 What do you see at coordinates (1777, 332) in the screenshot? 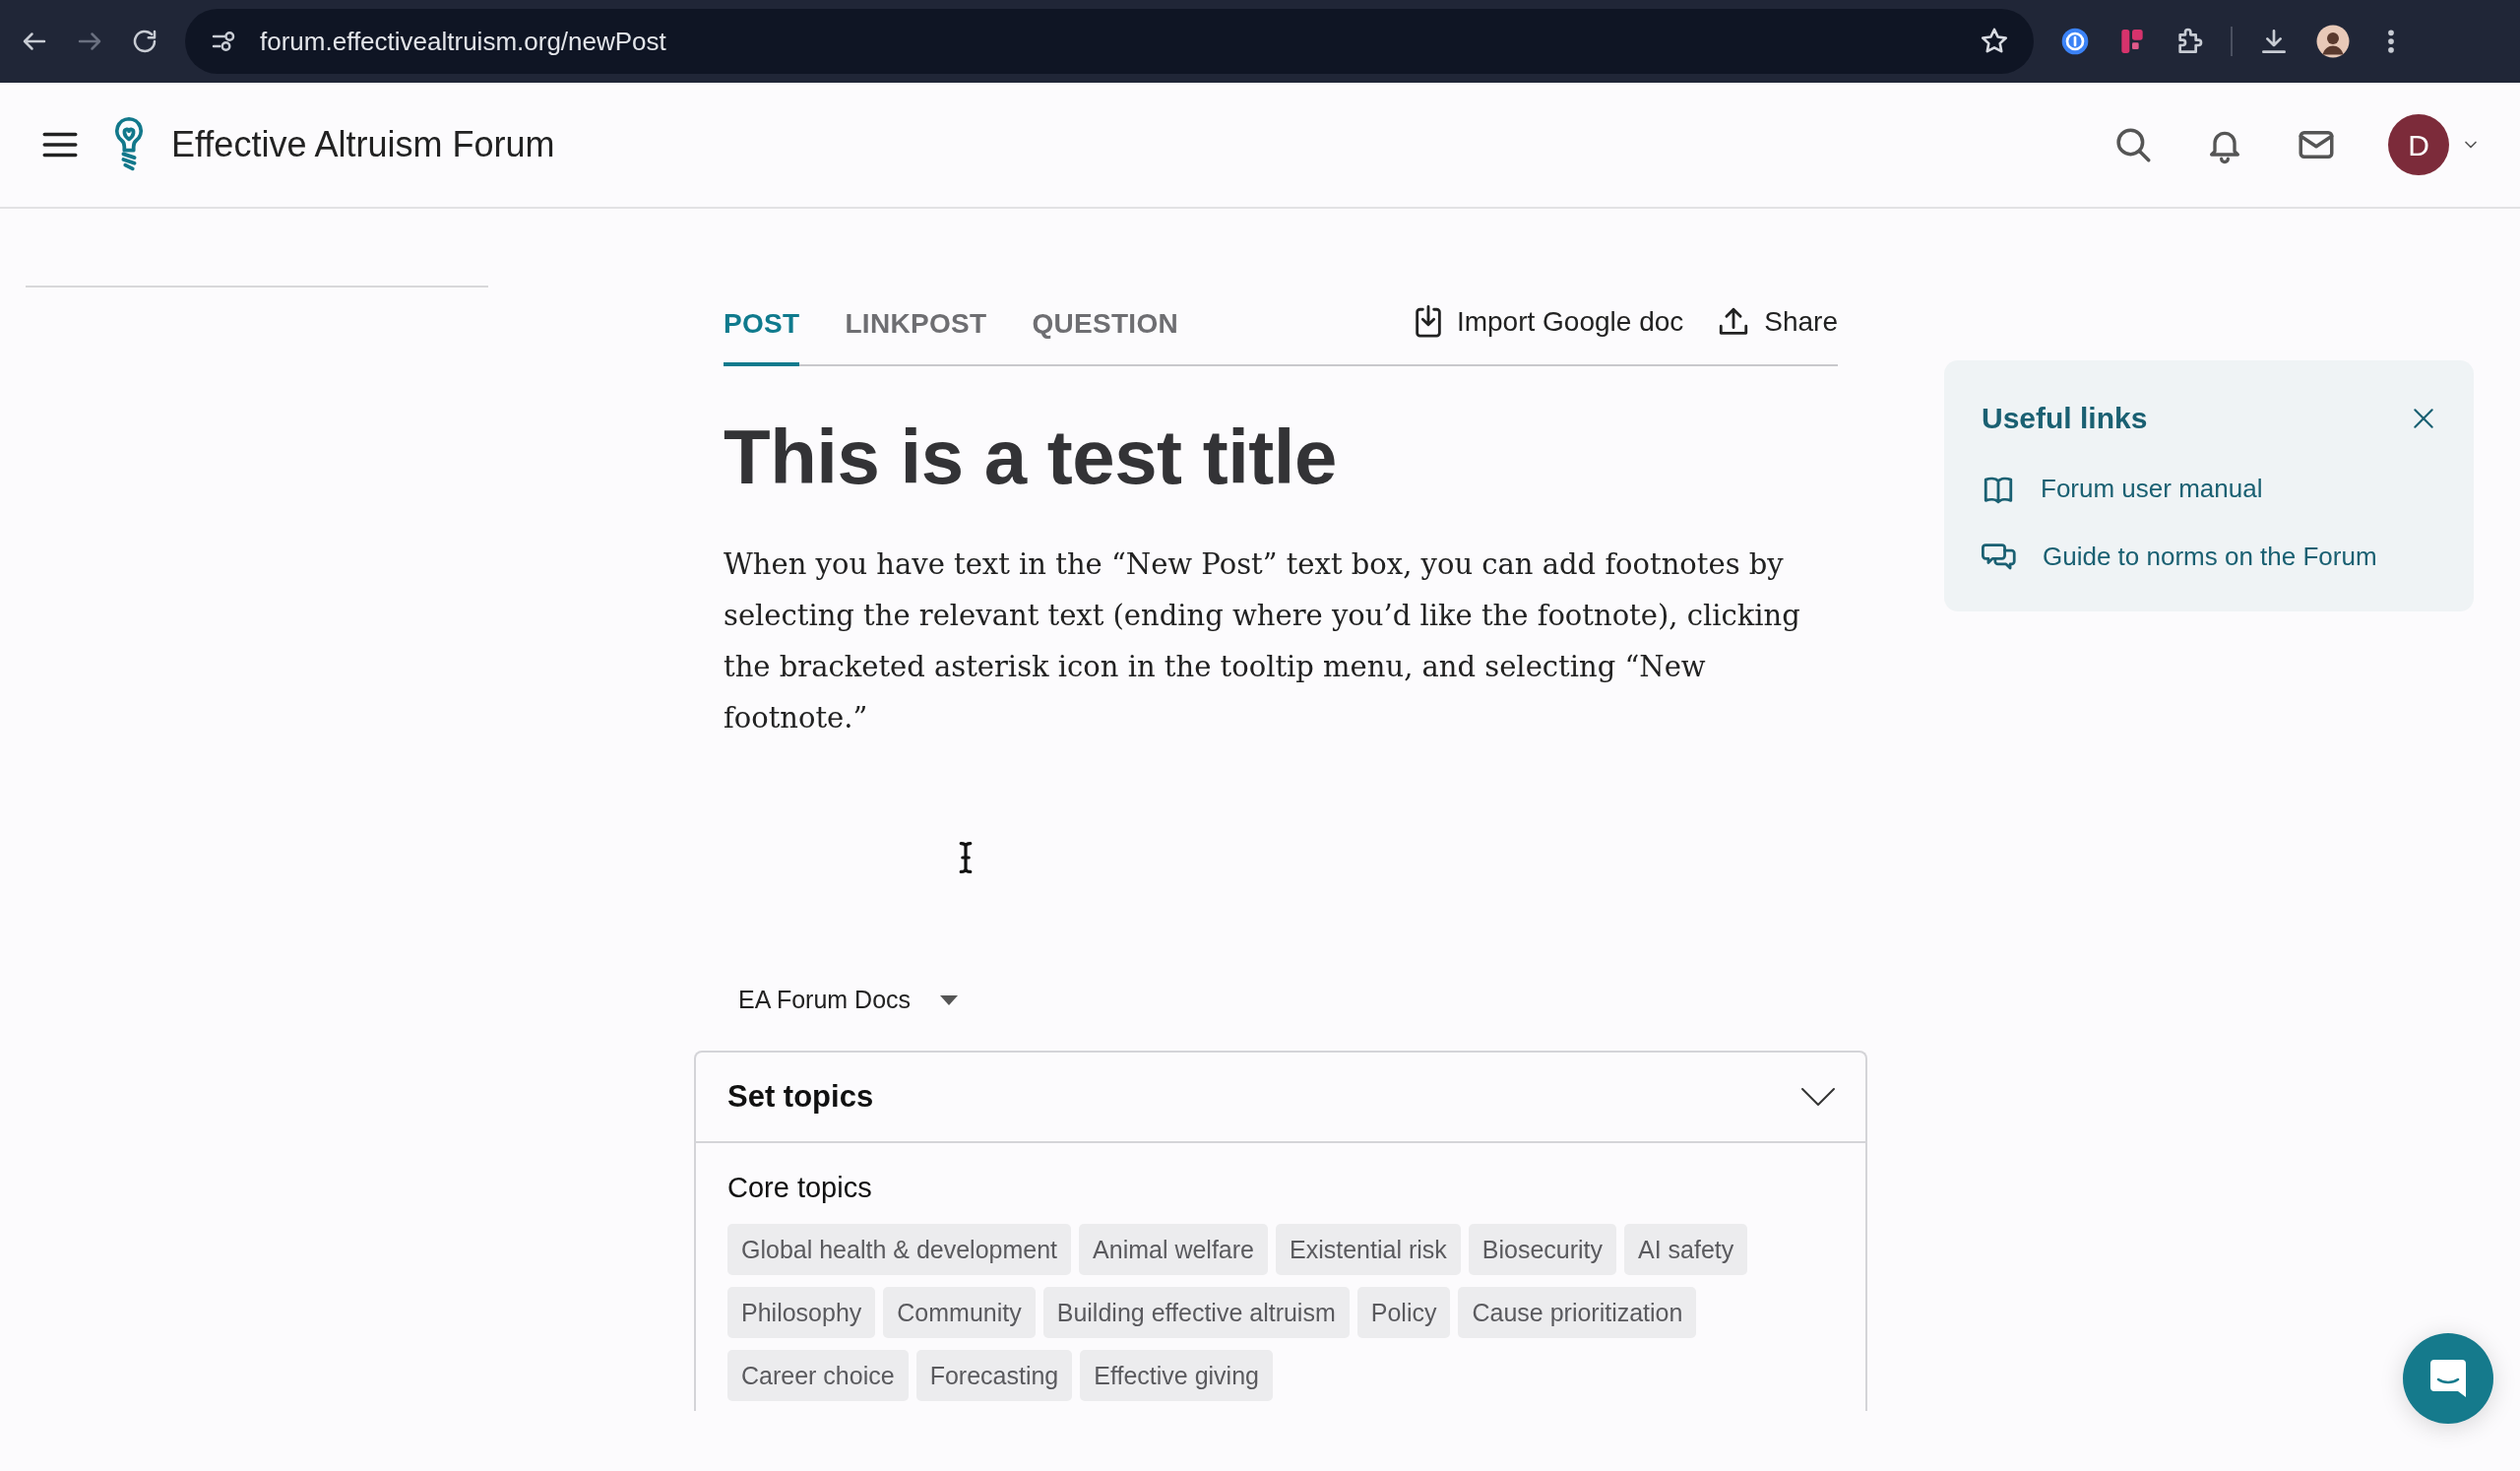
I see `share-button: Share` at bounding box center [1777, 332].